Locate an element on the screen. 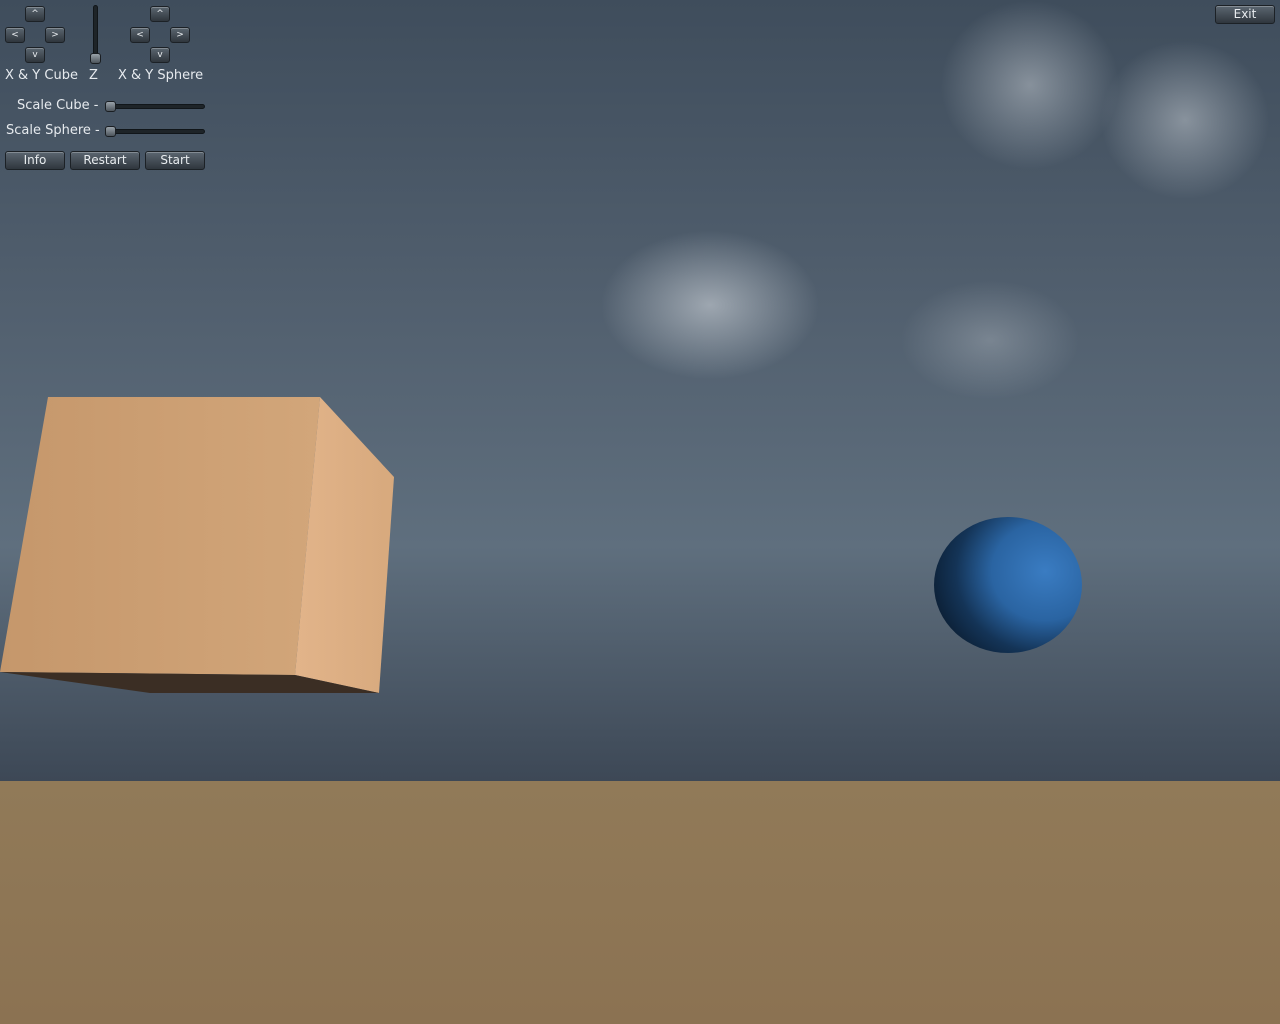 This screenshot has width=1280, height=1024. scale-cube-slider is located at coordinates (155, 106).